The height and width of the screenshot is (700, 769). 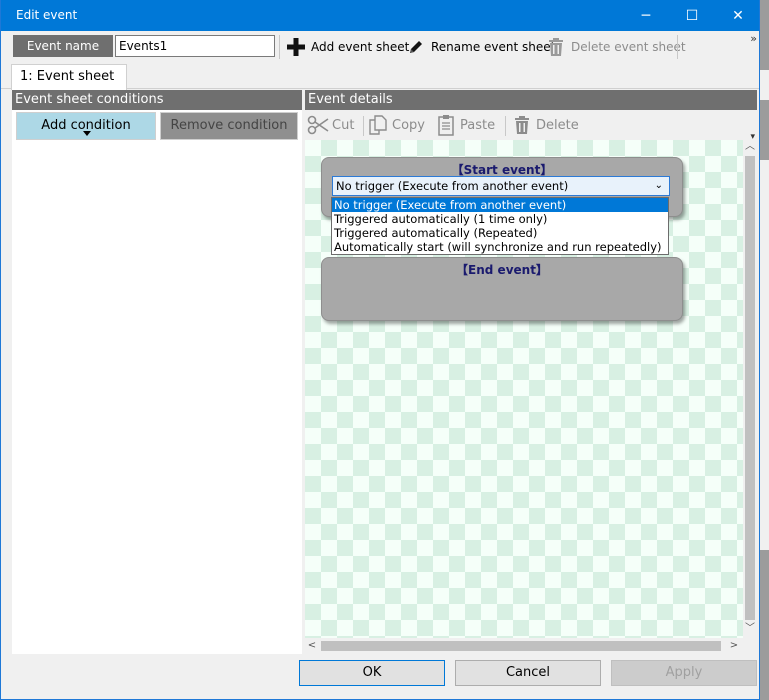 What do you see at coordinates (408, 125) in the screenshot?
I see `copy-label: Copy` at bounding box center [408, 125].